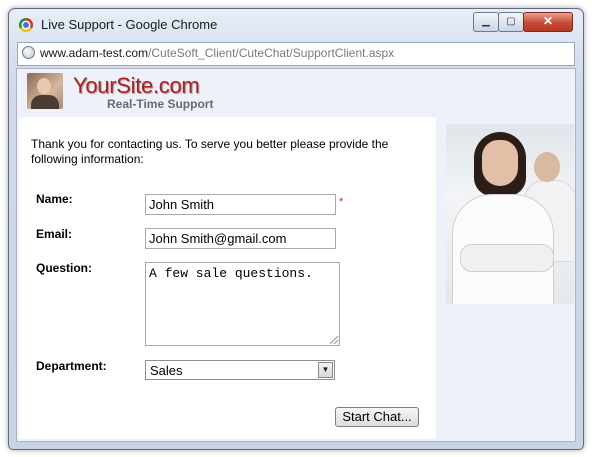 The height and width of the screenshot is (457, 598). I want to click on name-field: John Smith, so click(240, 204).